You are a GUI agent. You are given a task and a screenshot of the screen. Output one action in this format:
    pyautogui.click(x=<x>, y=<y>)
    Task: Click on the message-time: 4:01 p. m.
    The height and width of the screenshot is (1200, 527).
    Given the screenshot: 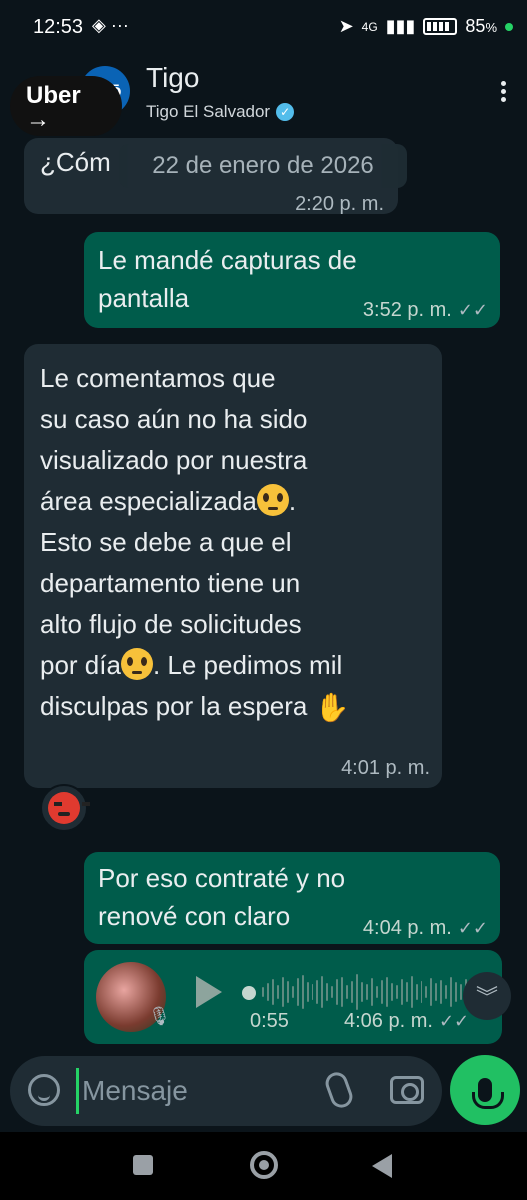 What is the action you would take?
    pyautogui.click(x=385, y=768)
    